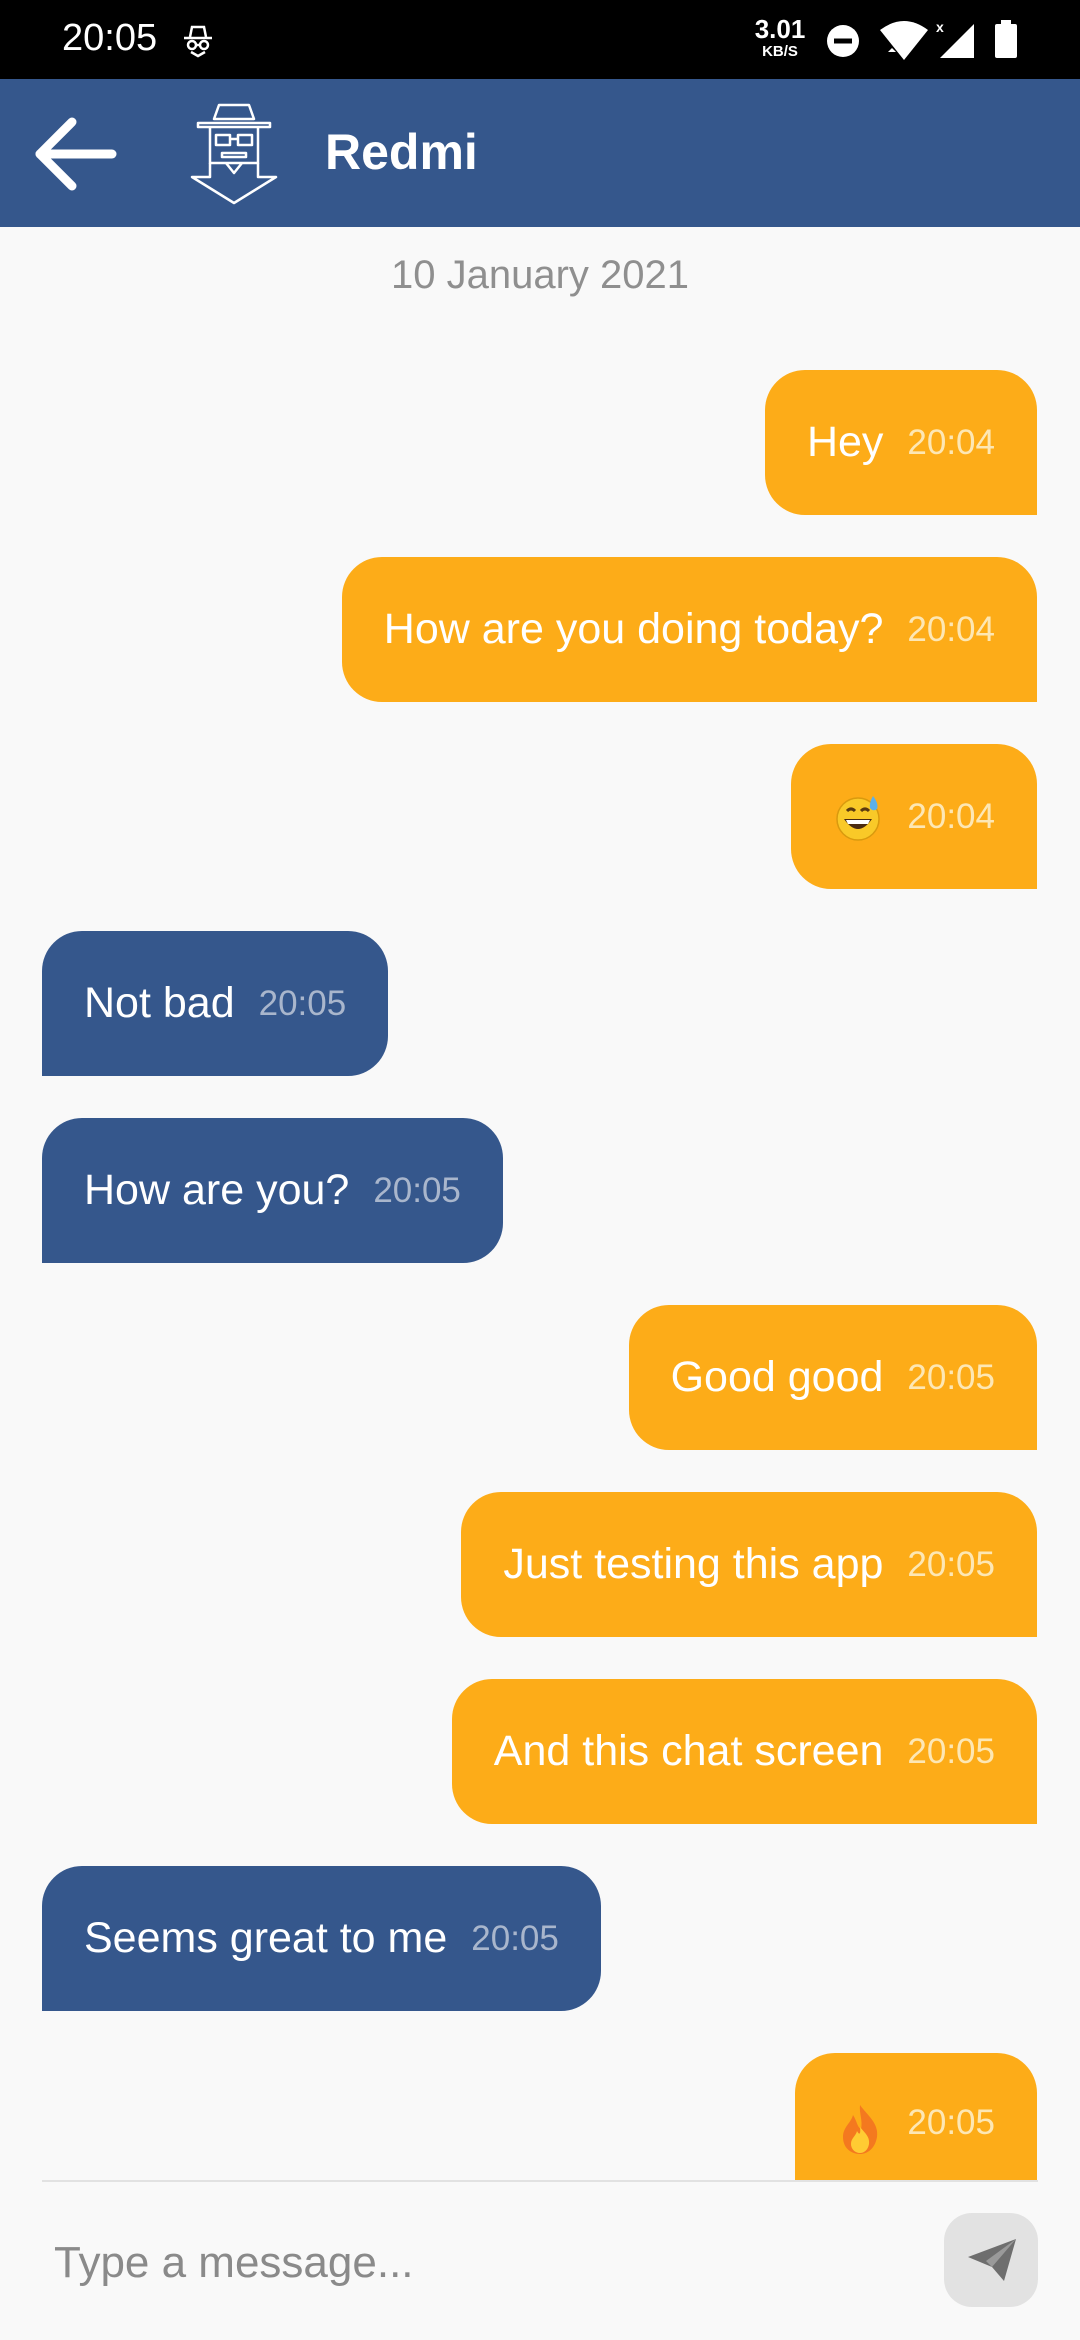  What do you see at coordinates (780, 29) in the screenshot?
I see `network-speed-value: 3.01` at bounding box center [780, 29].